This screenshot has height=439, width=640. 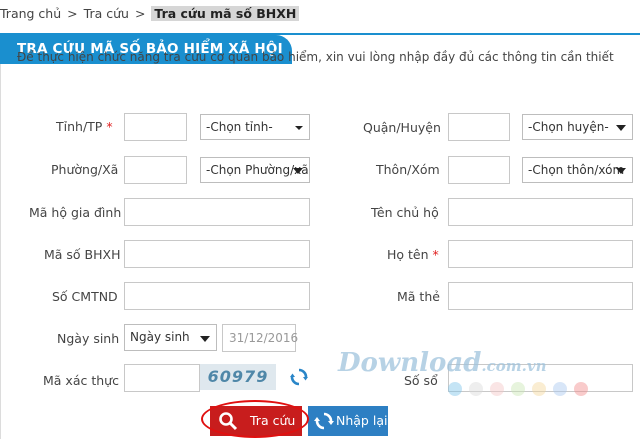 What do you see at coordinates (30, 13) in the screenshot?
I see `breadcrumb-home-link: Trang chủ` at bounding box center [30, 13].